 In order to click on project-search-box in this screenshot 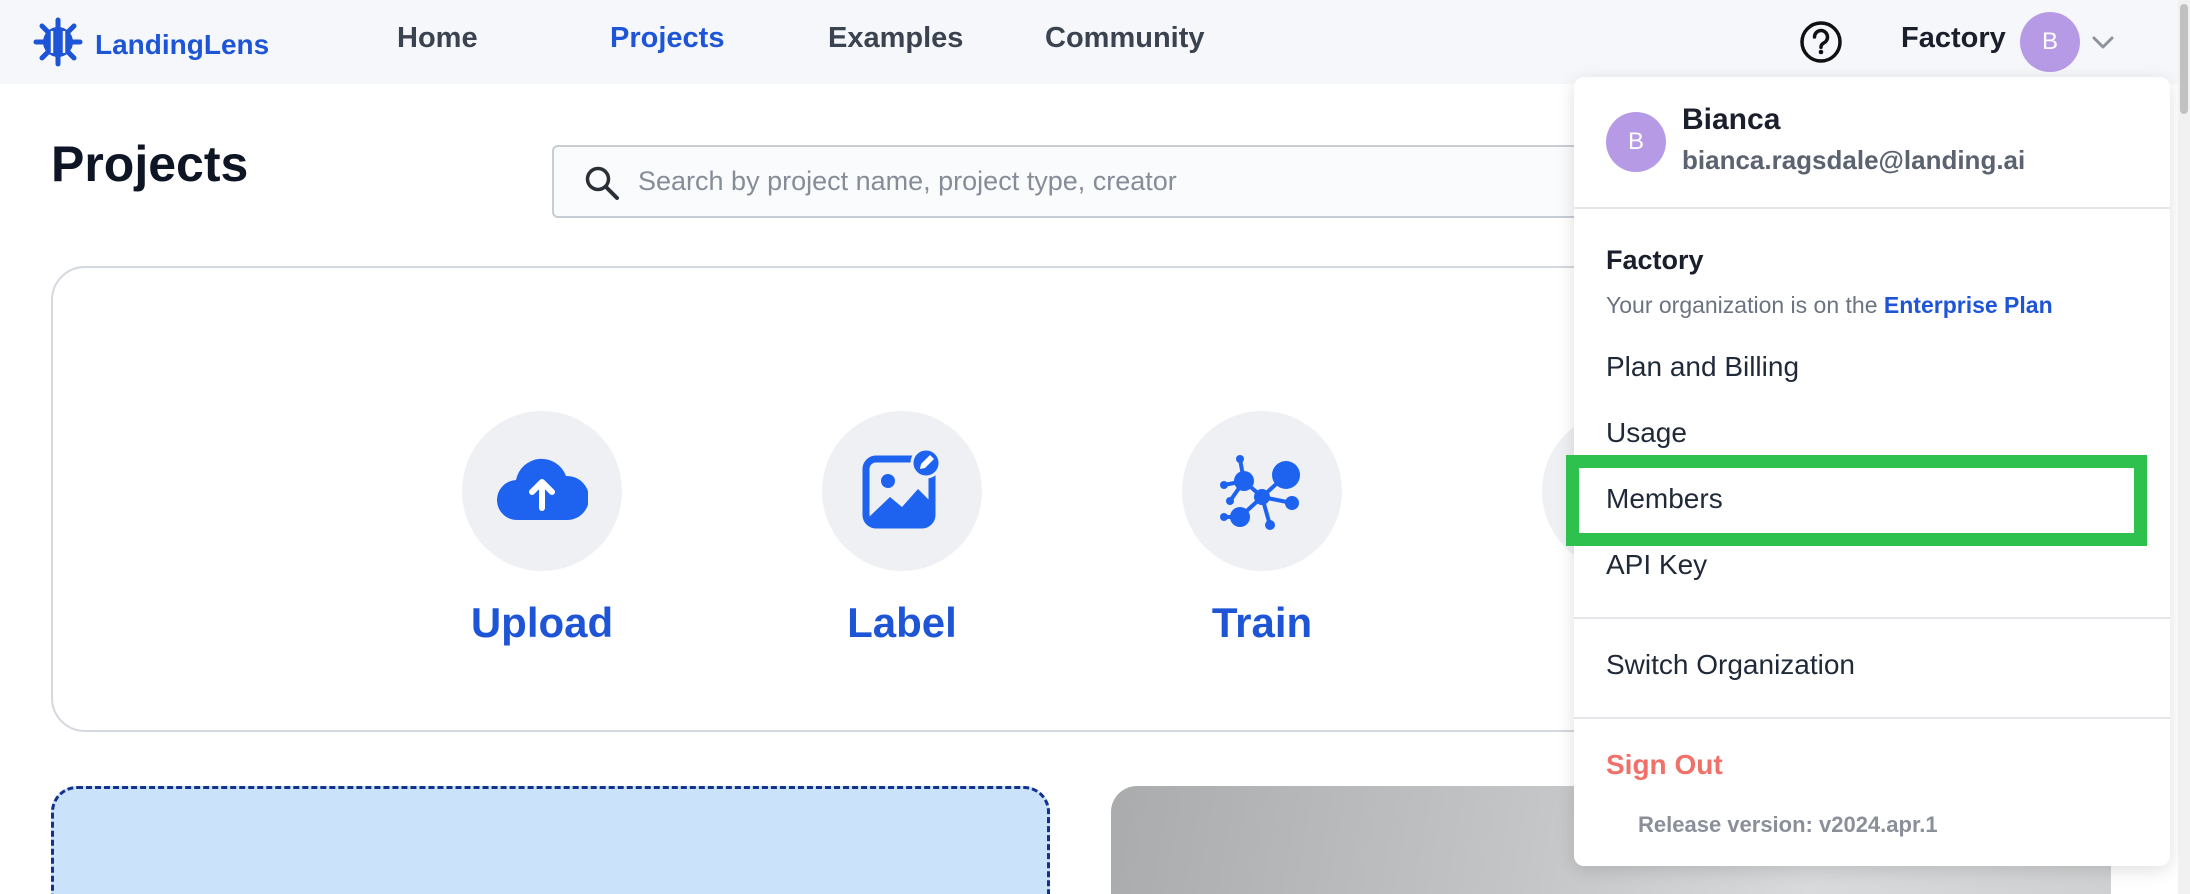, I will do `click(1102, 181)`.